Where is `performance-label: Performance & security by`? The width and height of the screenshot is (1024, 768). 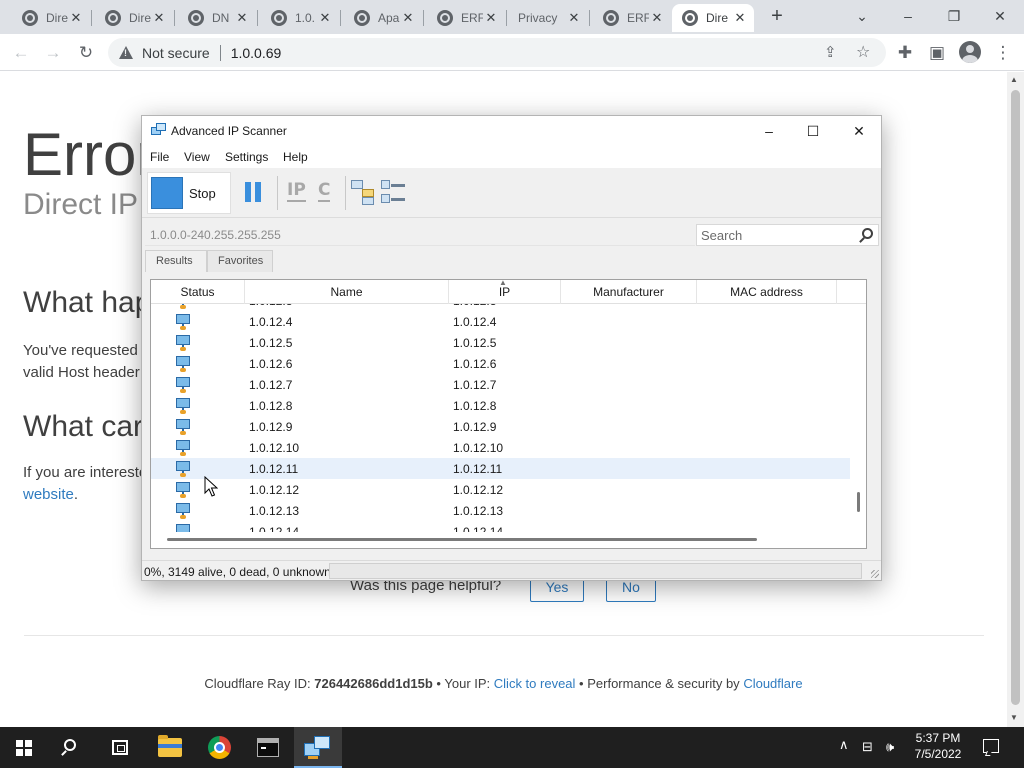
performance-label: Performance & security by is located at coordinates (663, 683).